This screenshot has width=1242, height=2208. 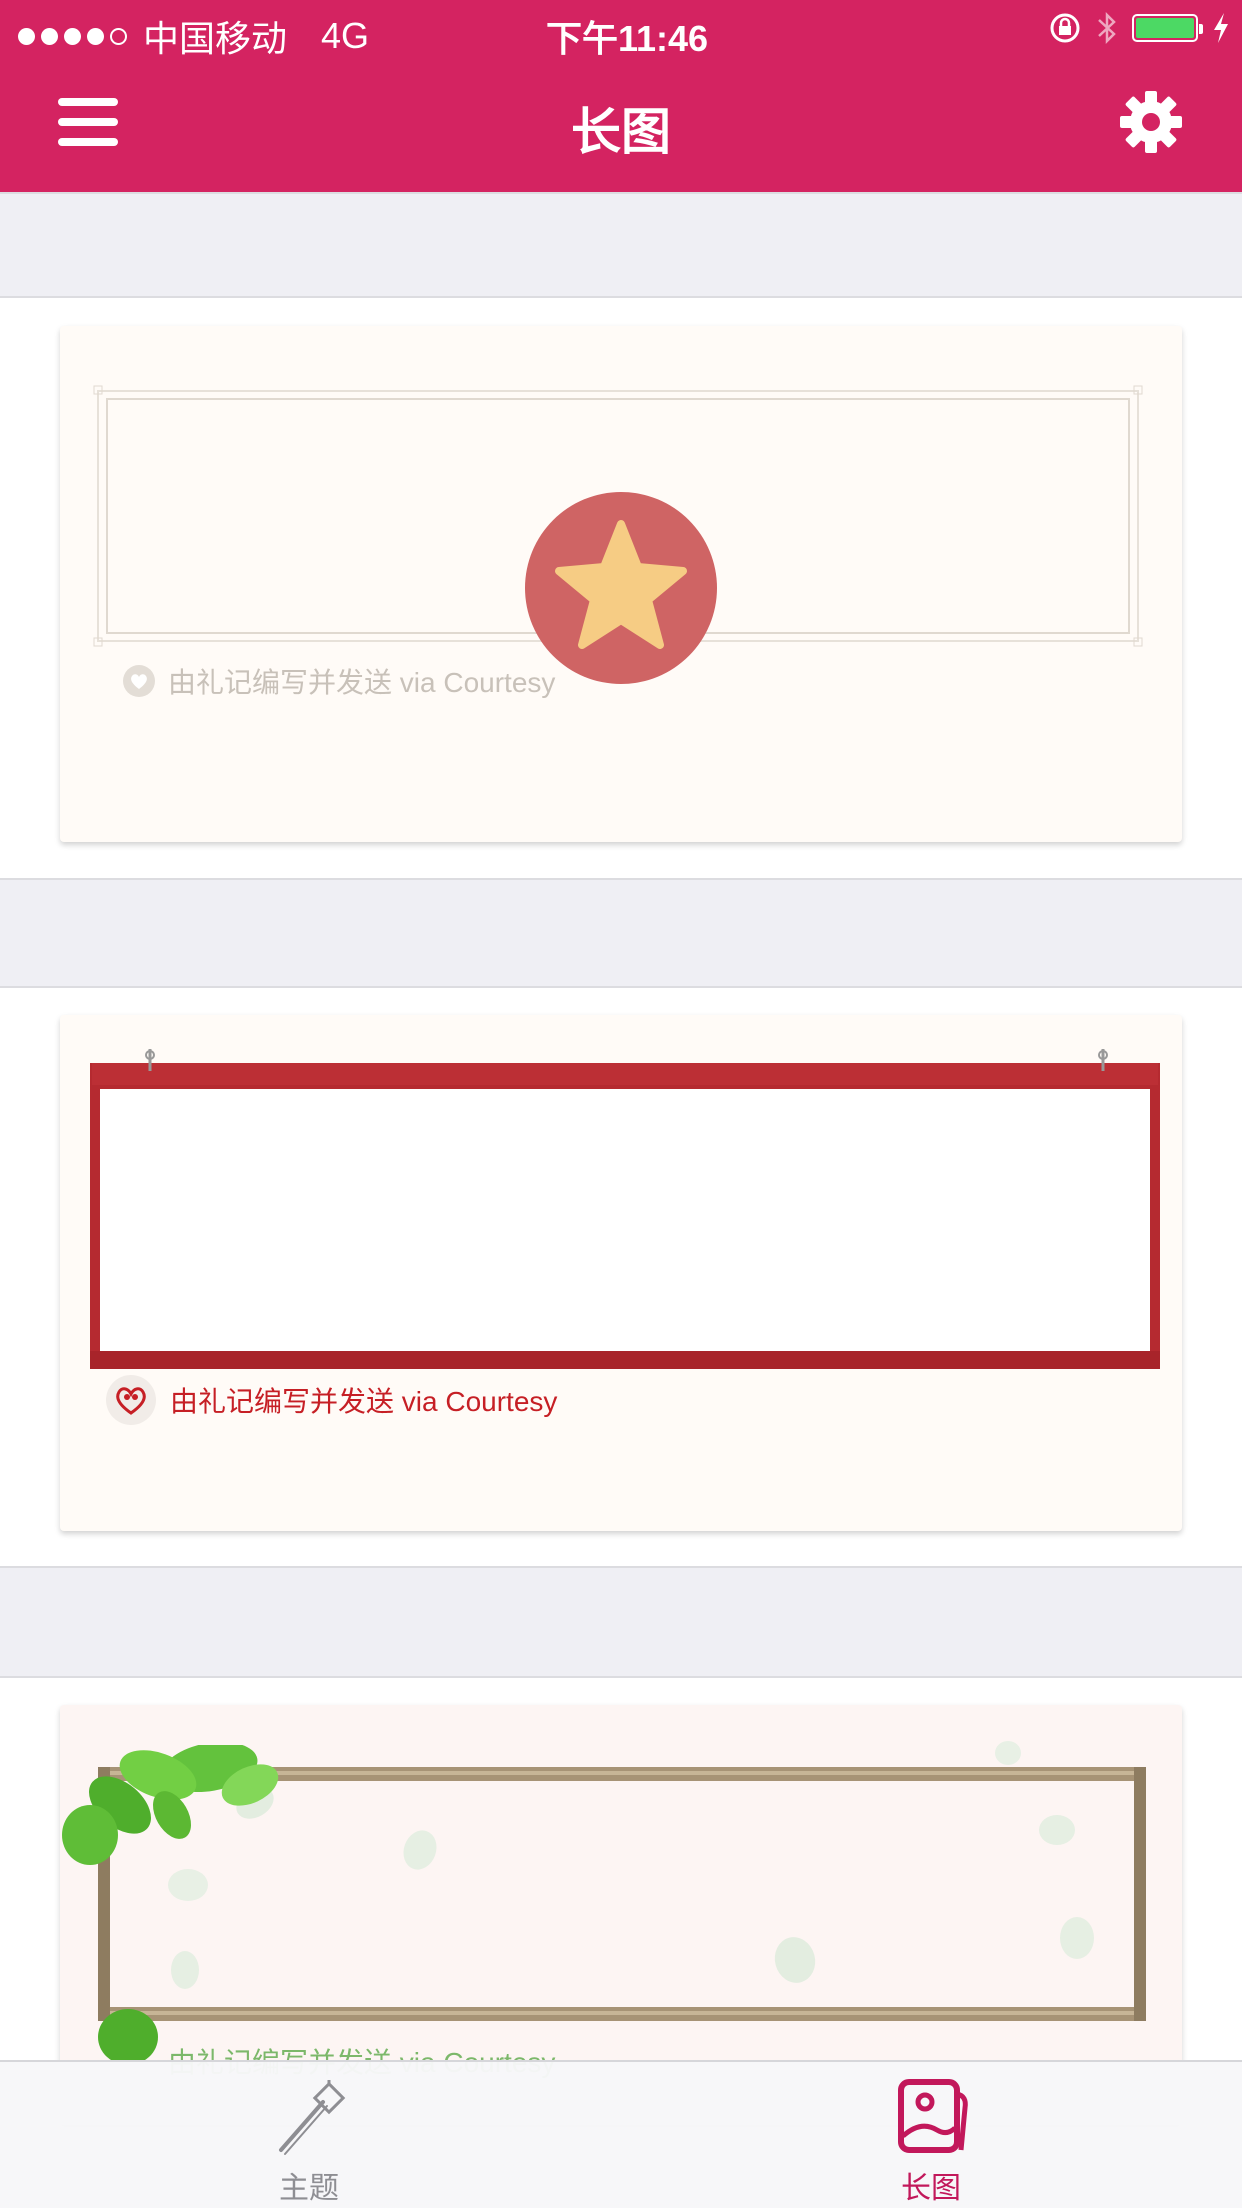 What do you see at coordinates (170, 1805) in the screenshot?
I see `leaves-decoration` at bounding box center [170, 1805].